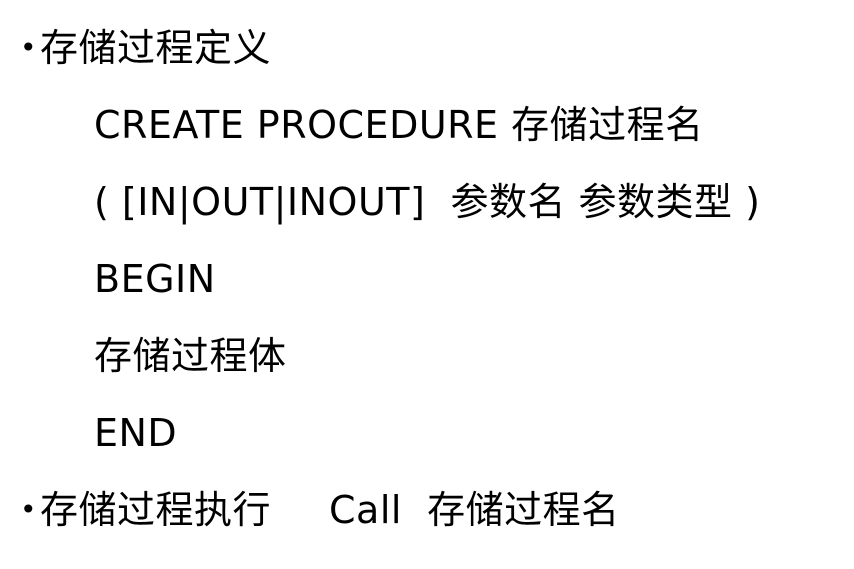  Describe the element at coordinates (156, 510) in the screenshot. I see `procedure-execution-heading: 存储过程执行` at that location.